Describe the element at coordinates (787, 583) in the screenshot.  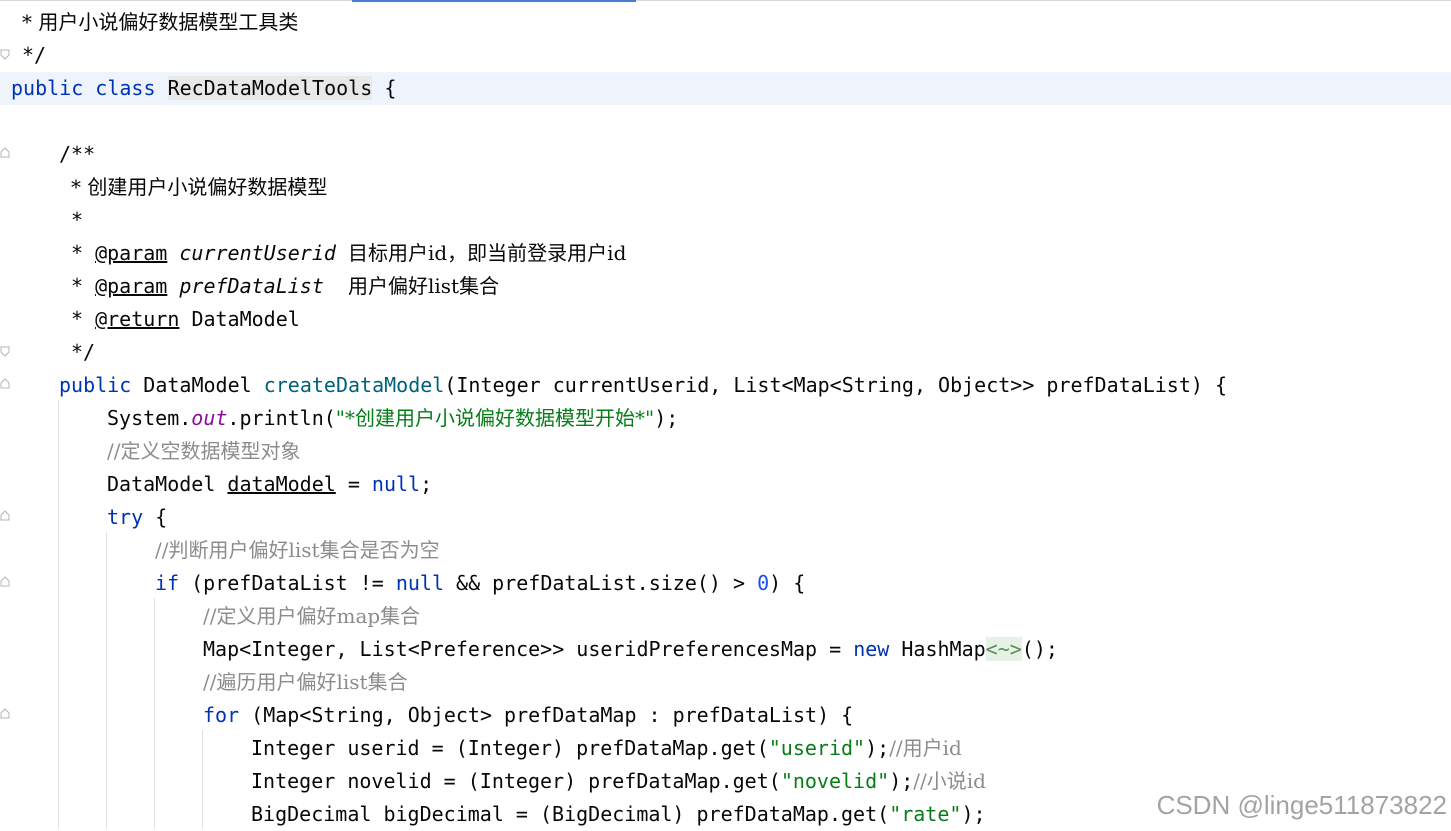
I see `code-text: ) {` at that location.